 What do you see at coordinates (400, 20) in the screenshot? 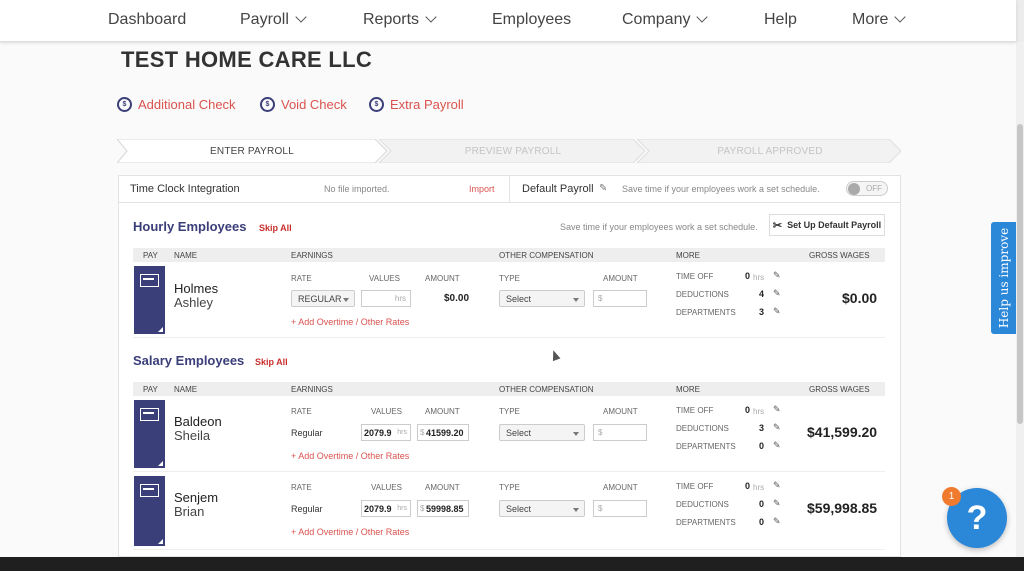
I see `nav-reports: Reports` at bounding box center [400, 20].